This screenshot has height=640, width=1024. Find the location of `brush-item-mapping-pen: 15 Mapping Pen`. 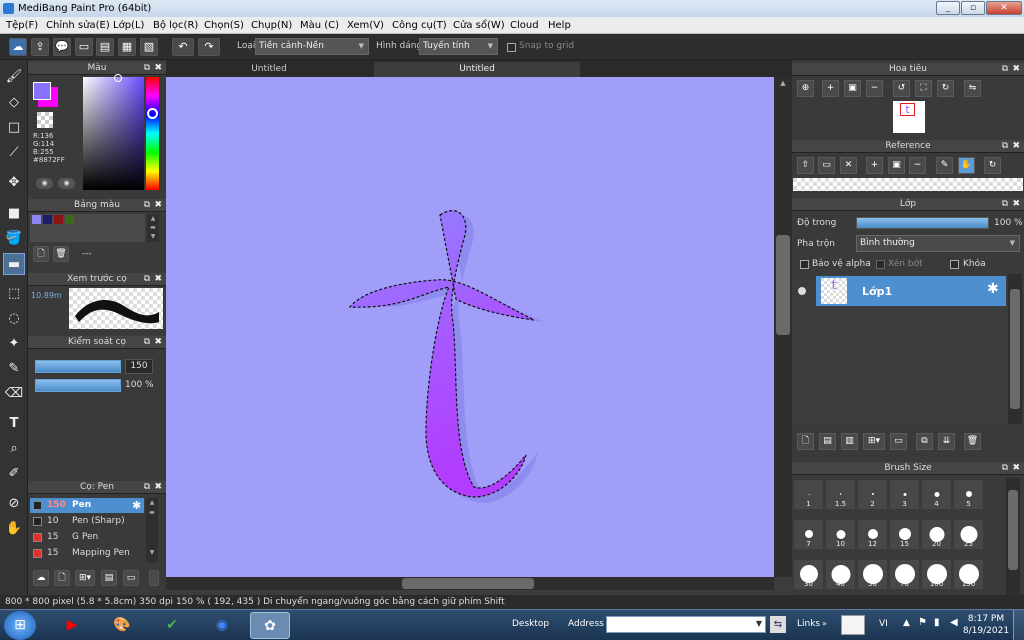

brush-item-mapping-pen: 15 Mapping Pen is located at coordinates (87, 553).